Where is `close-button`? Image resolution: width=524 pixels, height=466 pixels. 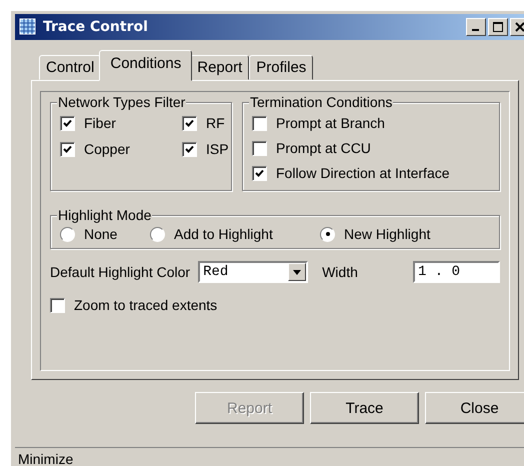 close-button is located at coordinates (517, 27).